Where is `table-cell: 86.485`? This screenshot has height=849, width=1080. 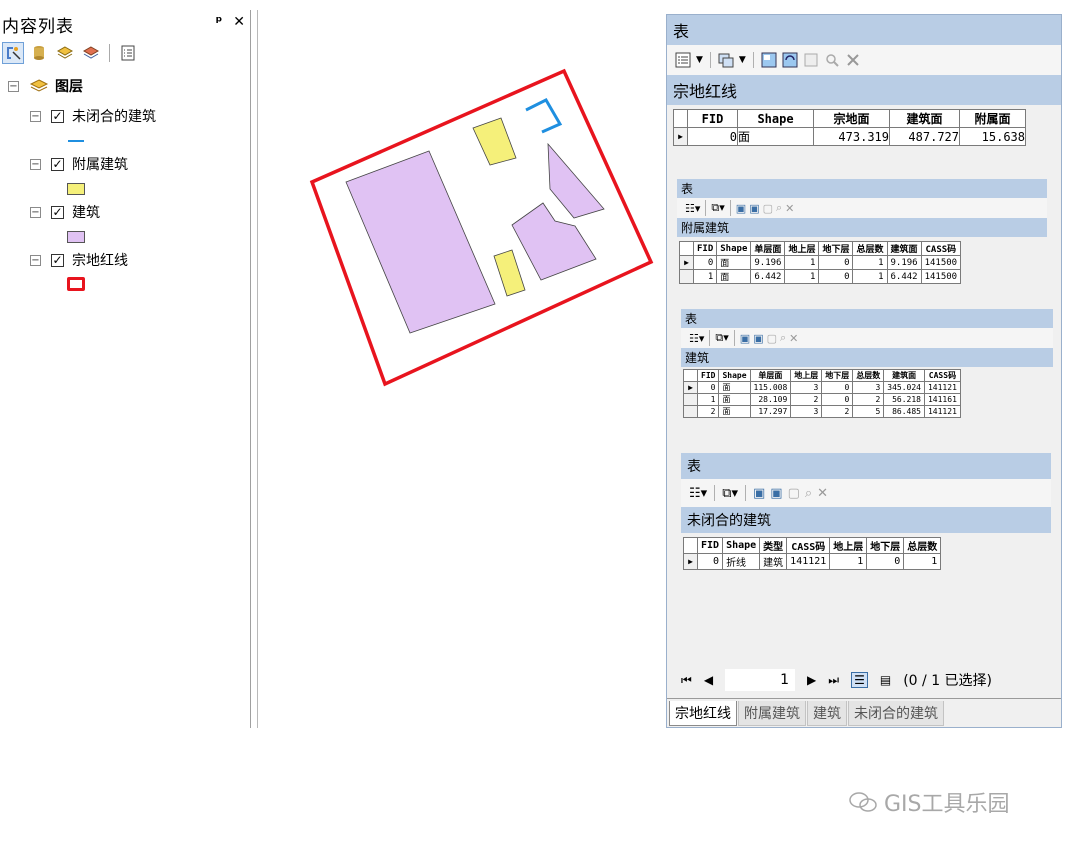
table-cell: 86.485 is located at coordinates (904, 411).